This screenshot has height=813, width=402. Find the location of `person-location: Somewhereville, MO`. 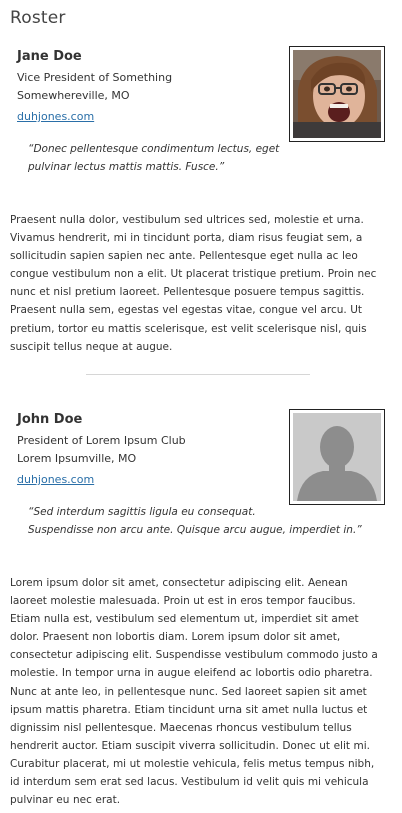

person-location: Somewhereville, MO is located at coordinates (73, 95).